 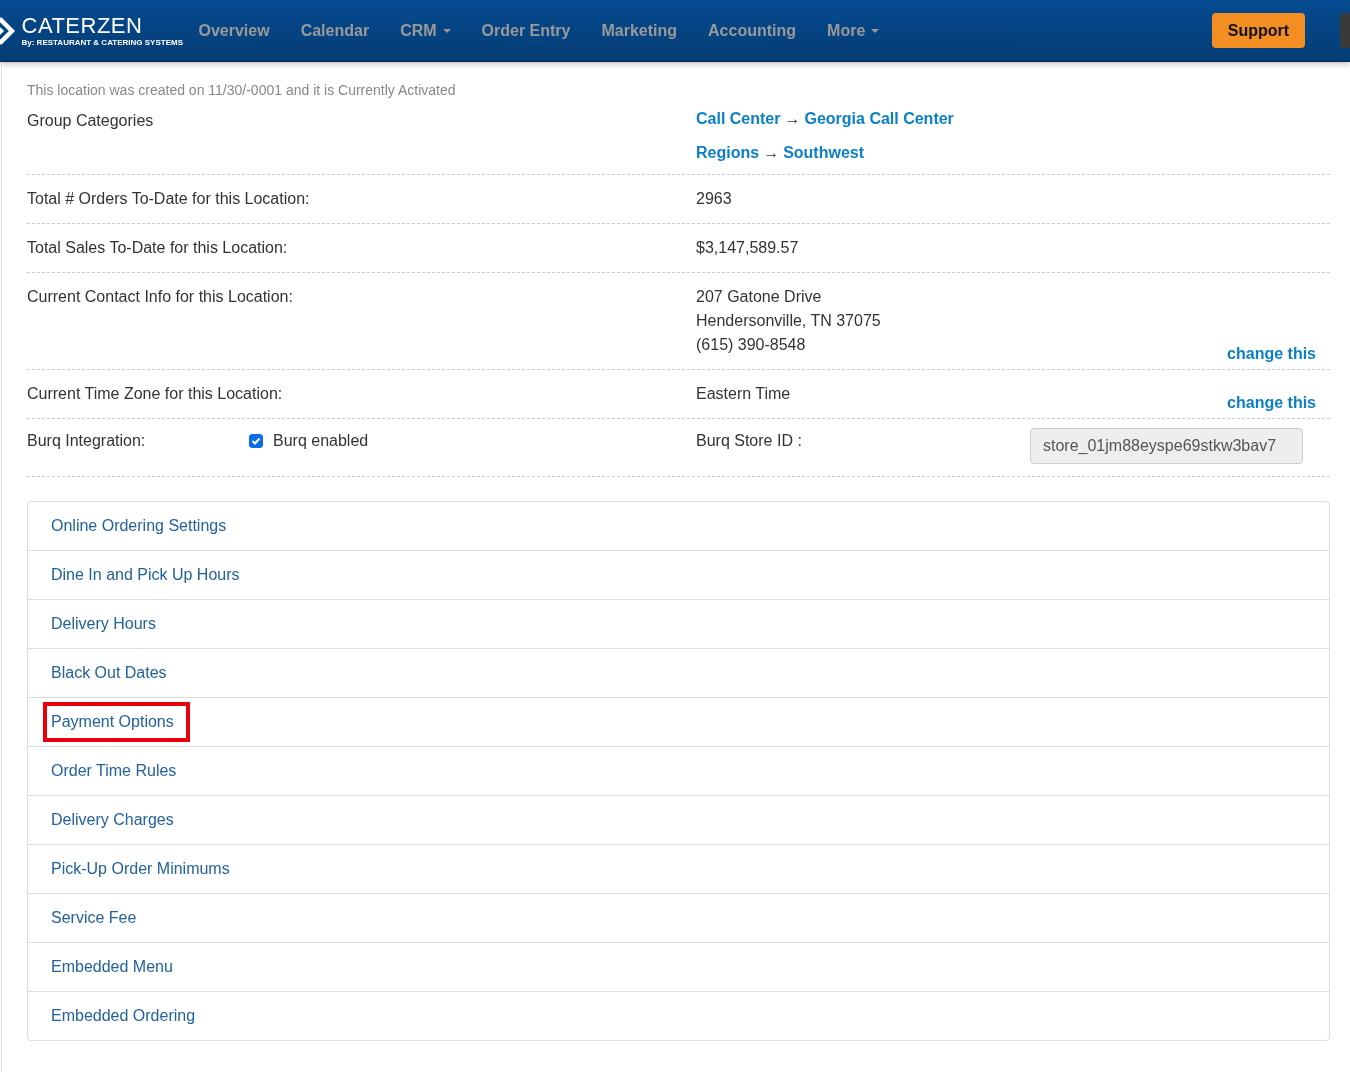 I want to click on logo-tagline: By: RESTAURANT & CATERING SYSTEMS, so click(x=102, y=42).